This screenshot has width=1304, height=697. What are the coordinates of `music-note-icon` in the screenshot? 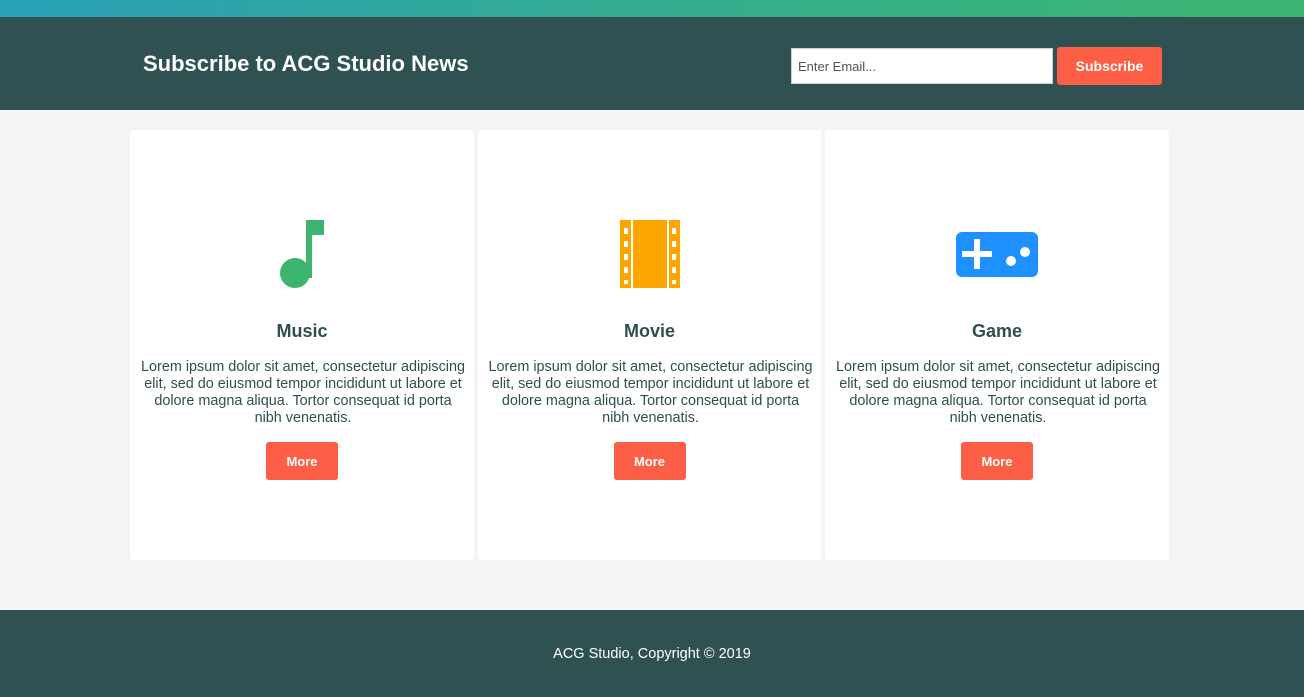 It's located at (302, 254).